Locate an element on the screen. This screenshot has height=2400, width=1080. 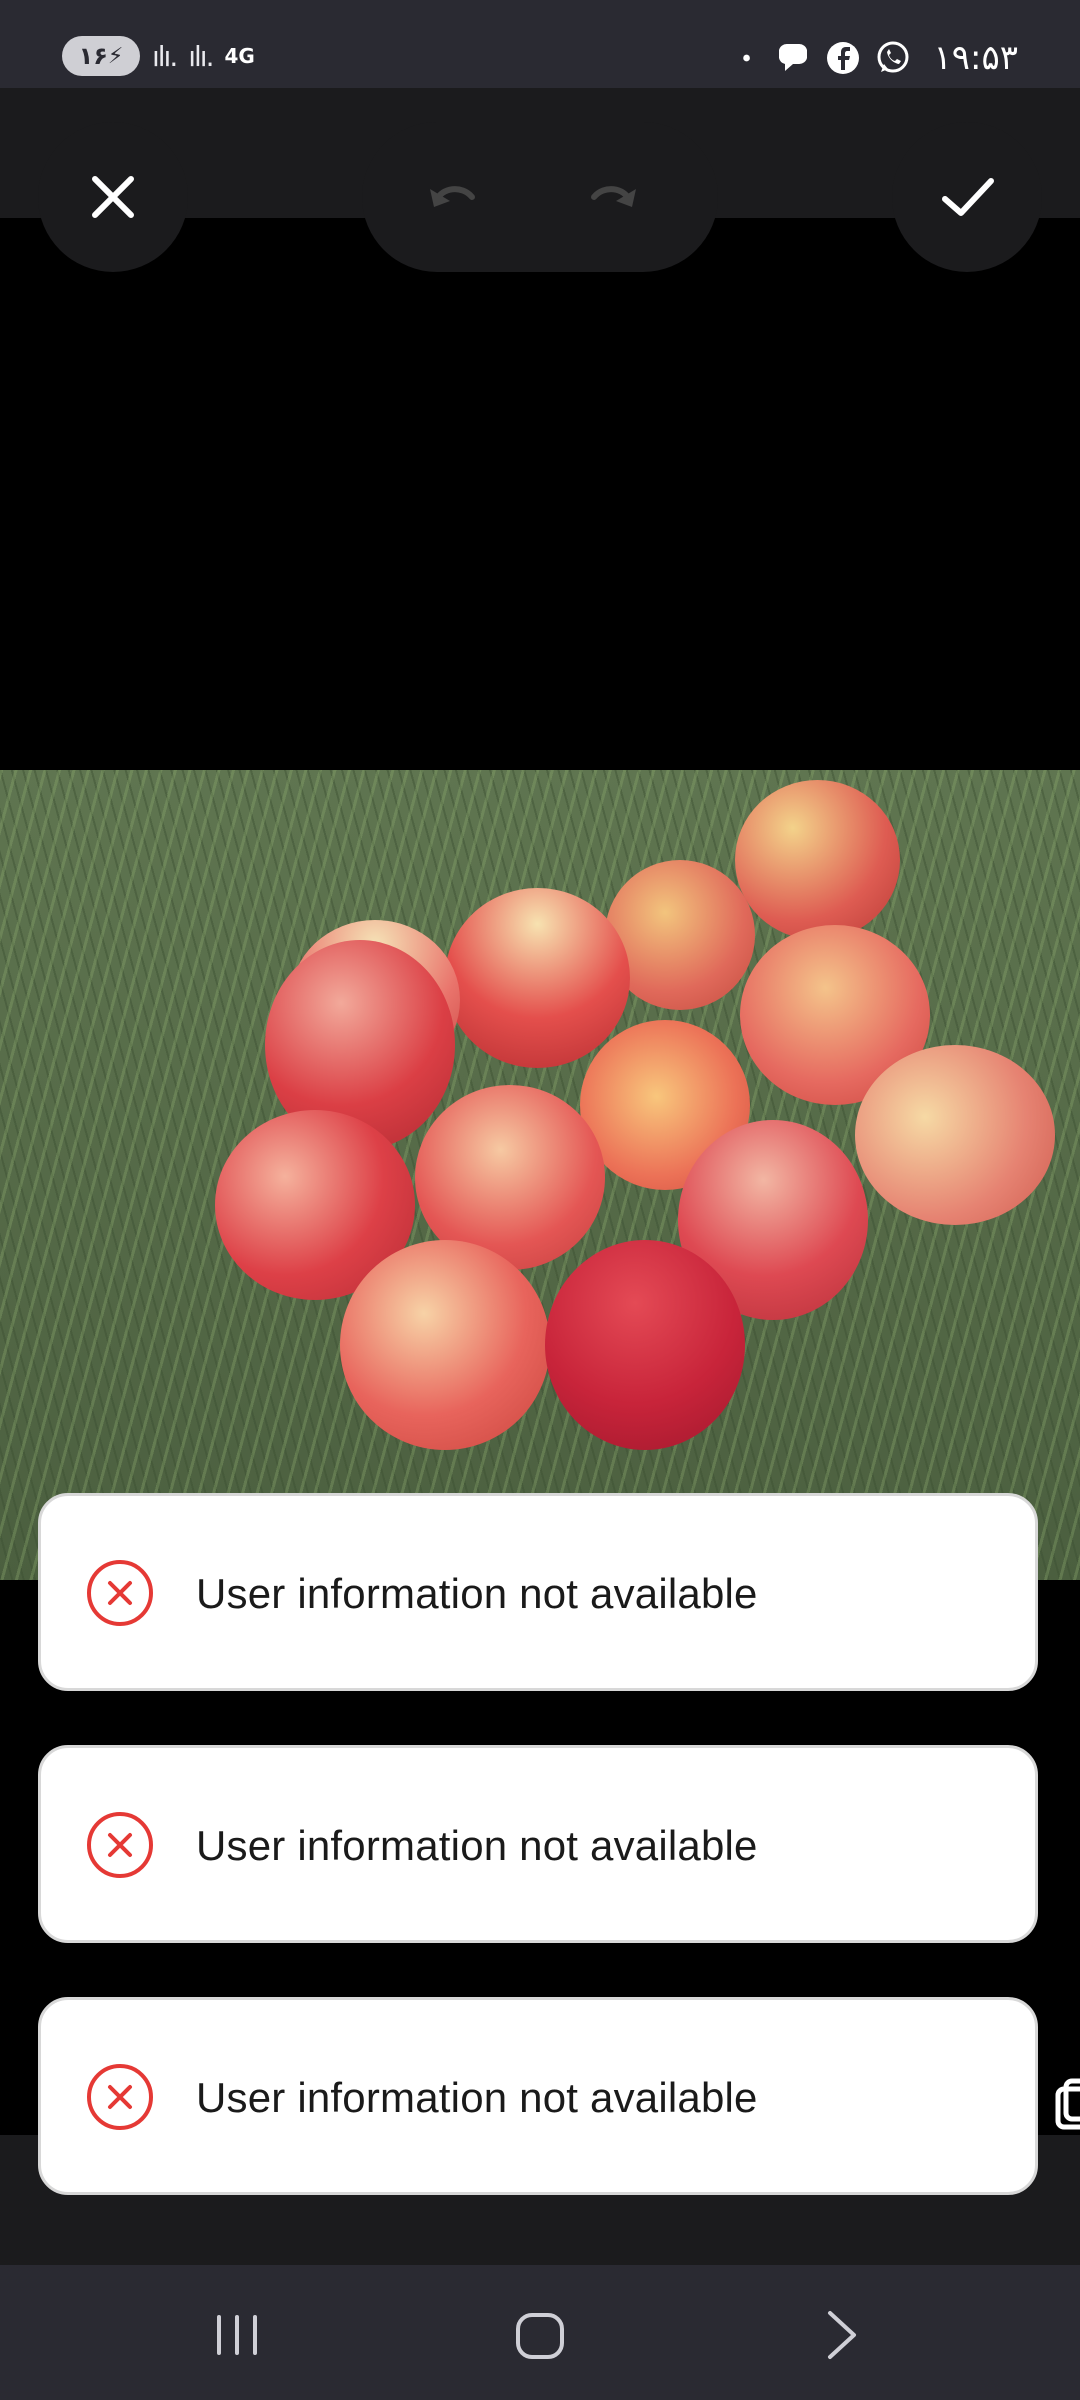
charging-icon: ⚡ is located at coordinates (115, 56).